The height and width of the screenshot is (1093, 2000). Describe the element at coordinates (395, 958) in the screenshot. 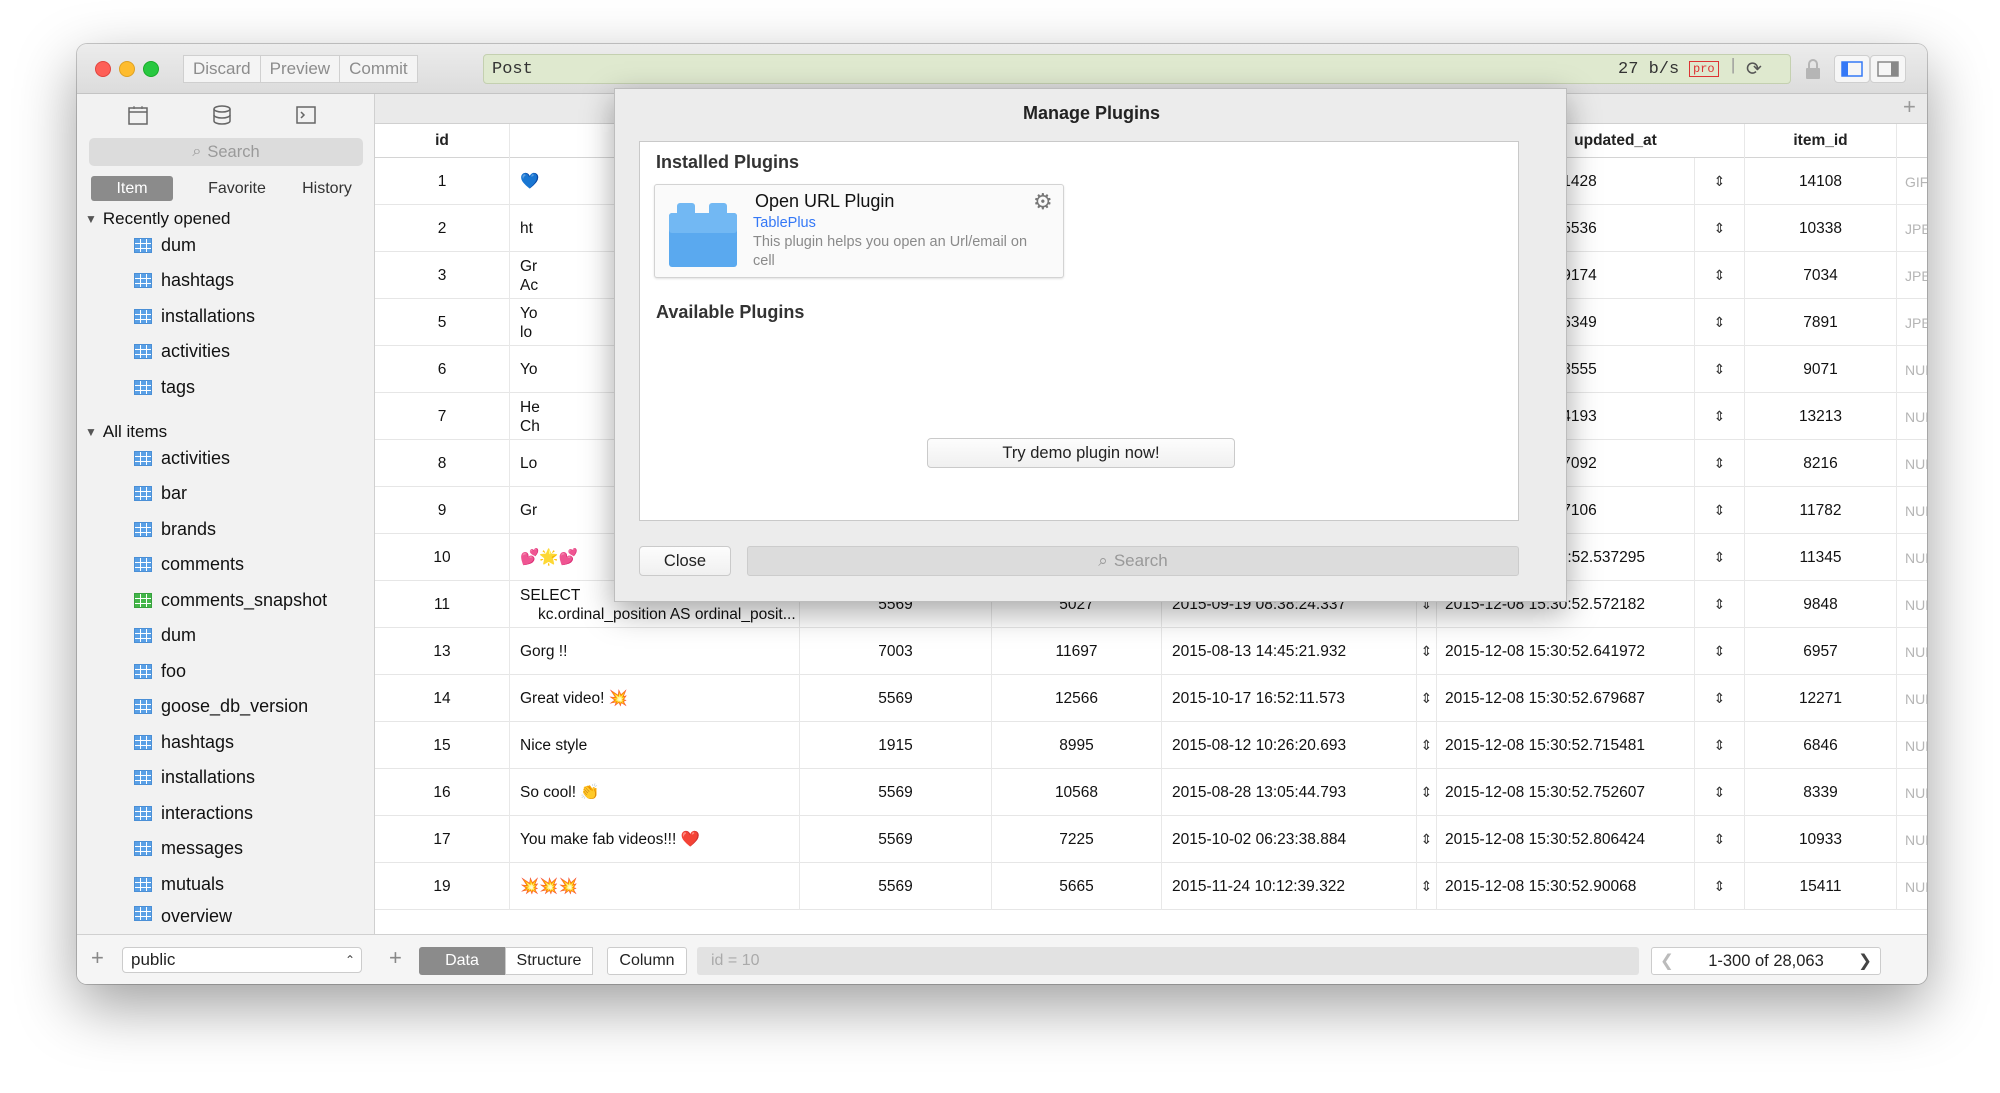

I see `add-row-icon: +` at that location.